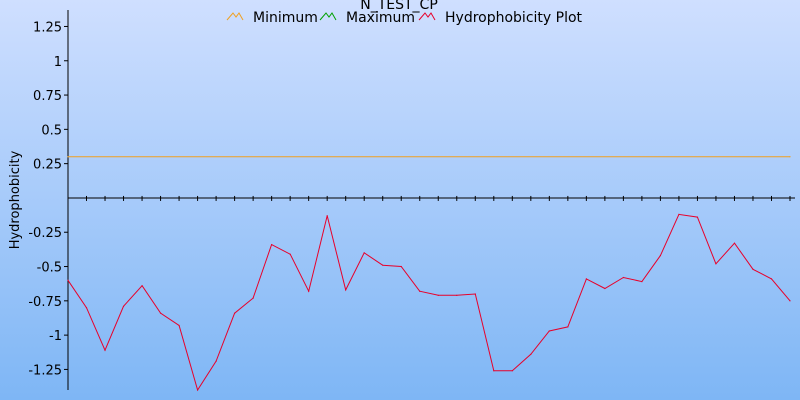 Image resolution: width=800 pixels, height=400 pixels. I want to click on y-tick-label: -0.5, so click(49, 268).